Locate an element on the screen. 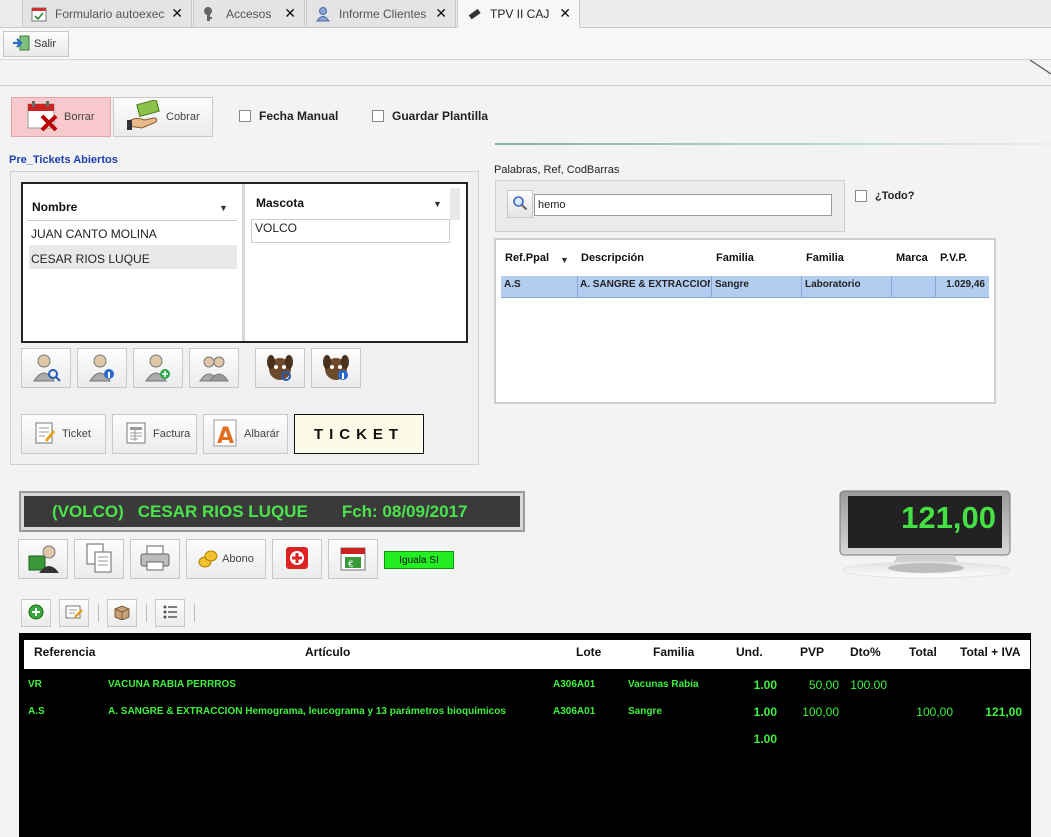 Image resolution: width=1051 pixels, height=837 pixels. money-hand-icon is located at coordinates (144, 116).